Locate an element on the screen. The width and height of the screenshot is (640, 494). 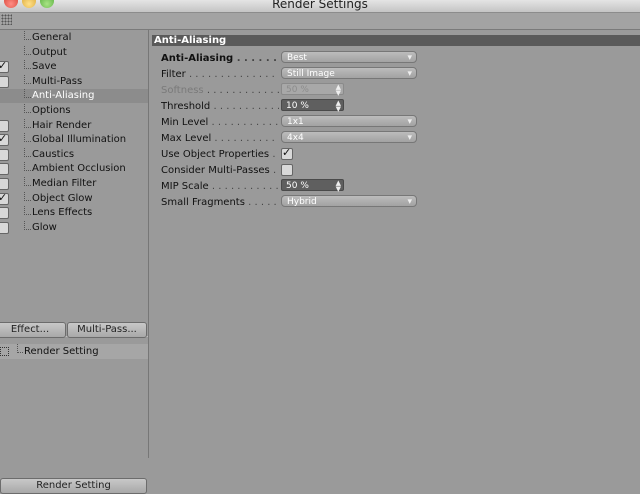
use-object-properties-checkbox is located at coordinates (287, 153).